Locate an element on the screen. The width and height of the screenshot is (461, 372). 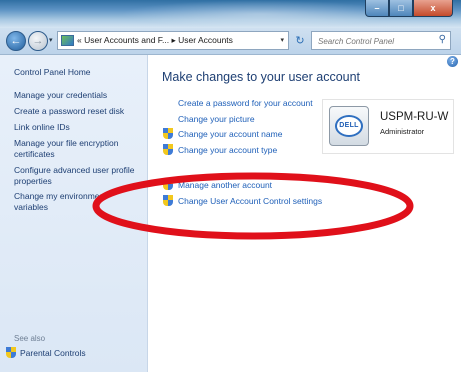
sidebar-item-parental-controls: Parental Controls is located at coordinates (46, 352).